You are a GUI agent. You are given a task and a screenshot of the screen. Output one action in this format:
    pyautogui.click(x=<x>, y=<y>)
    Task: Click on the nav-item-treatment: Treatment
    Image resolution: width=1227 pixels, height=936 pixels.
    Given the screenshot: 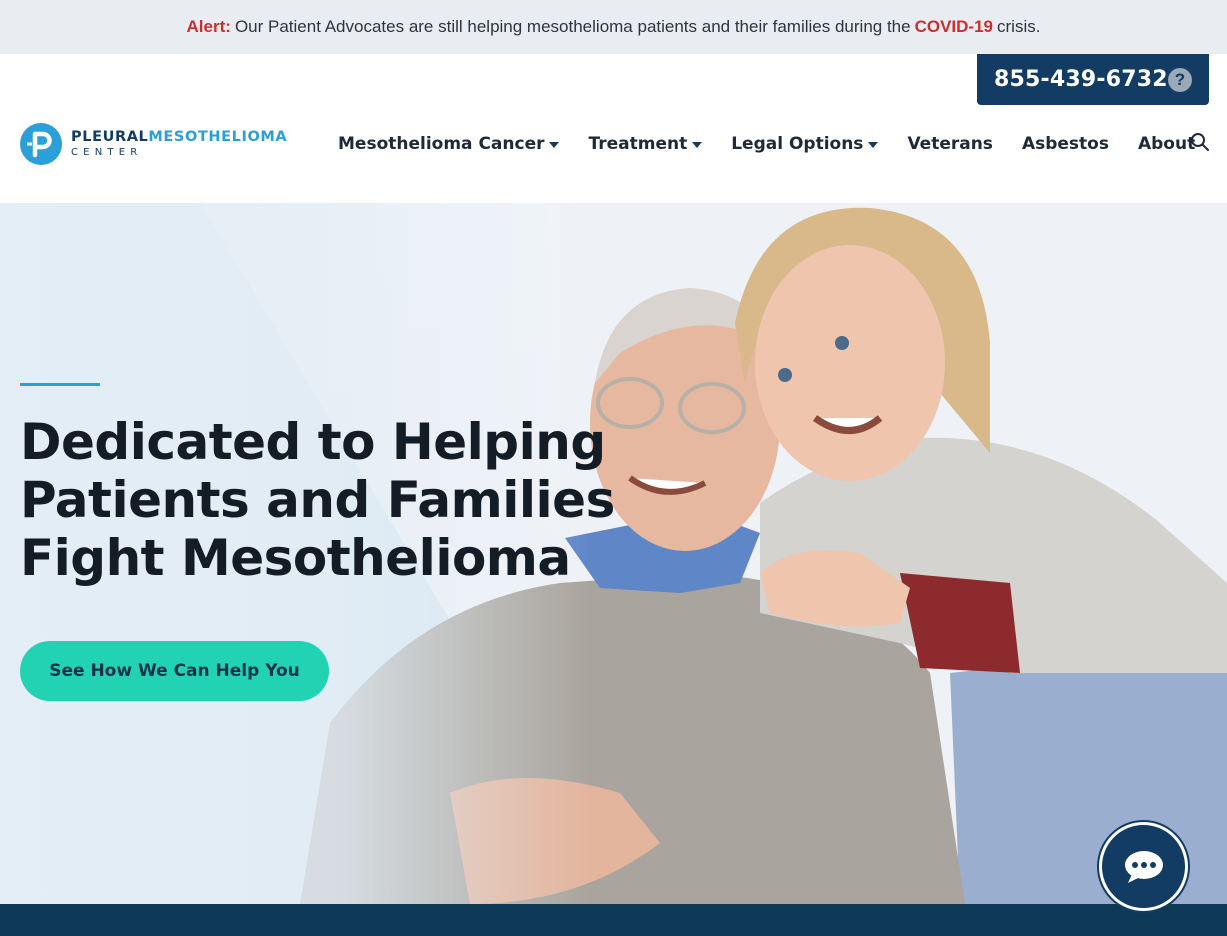 What is the action you would take?
    pyautogui.click(x=645, y=144)
    